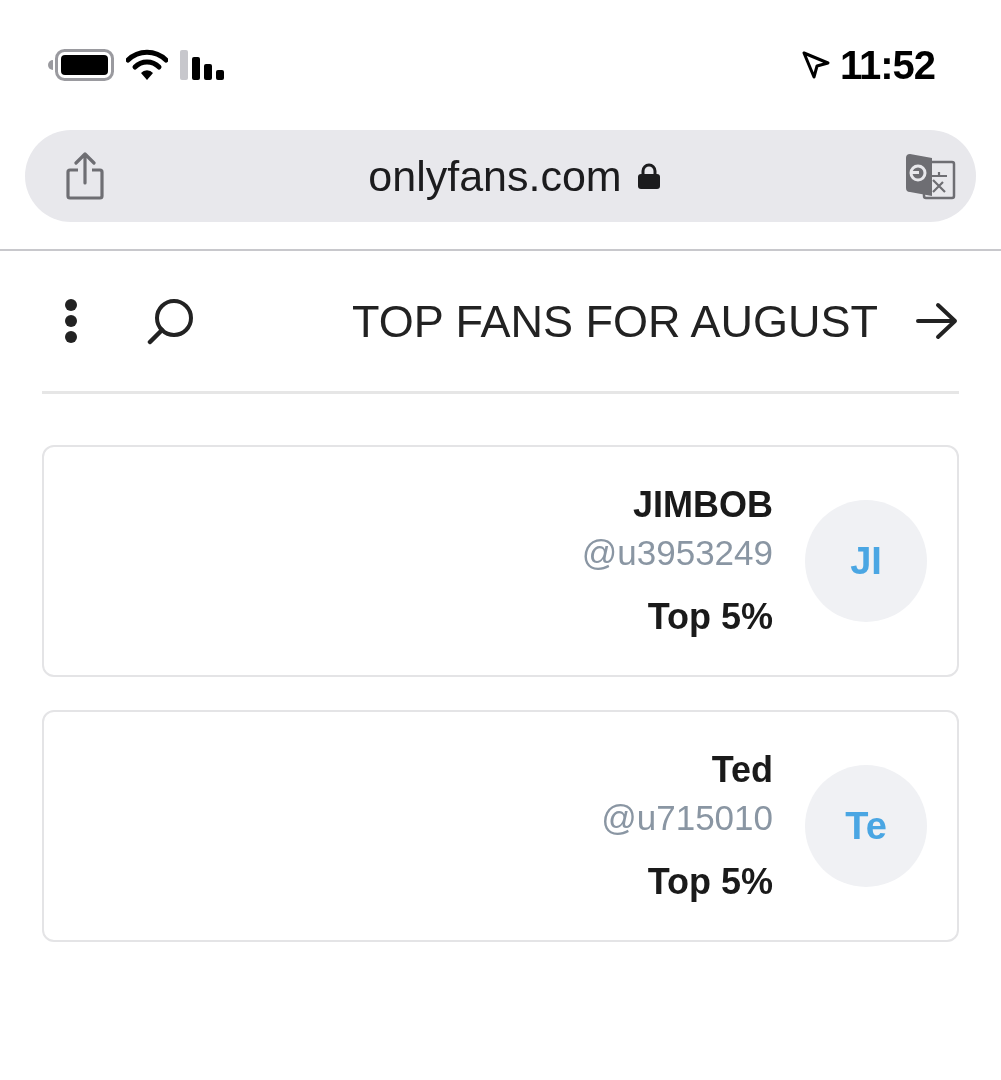  Describe the element at coordinates (147, 65) in the screenshot. I see `wifi-icon` at that location.